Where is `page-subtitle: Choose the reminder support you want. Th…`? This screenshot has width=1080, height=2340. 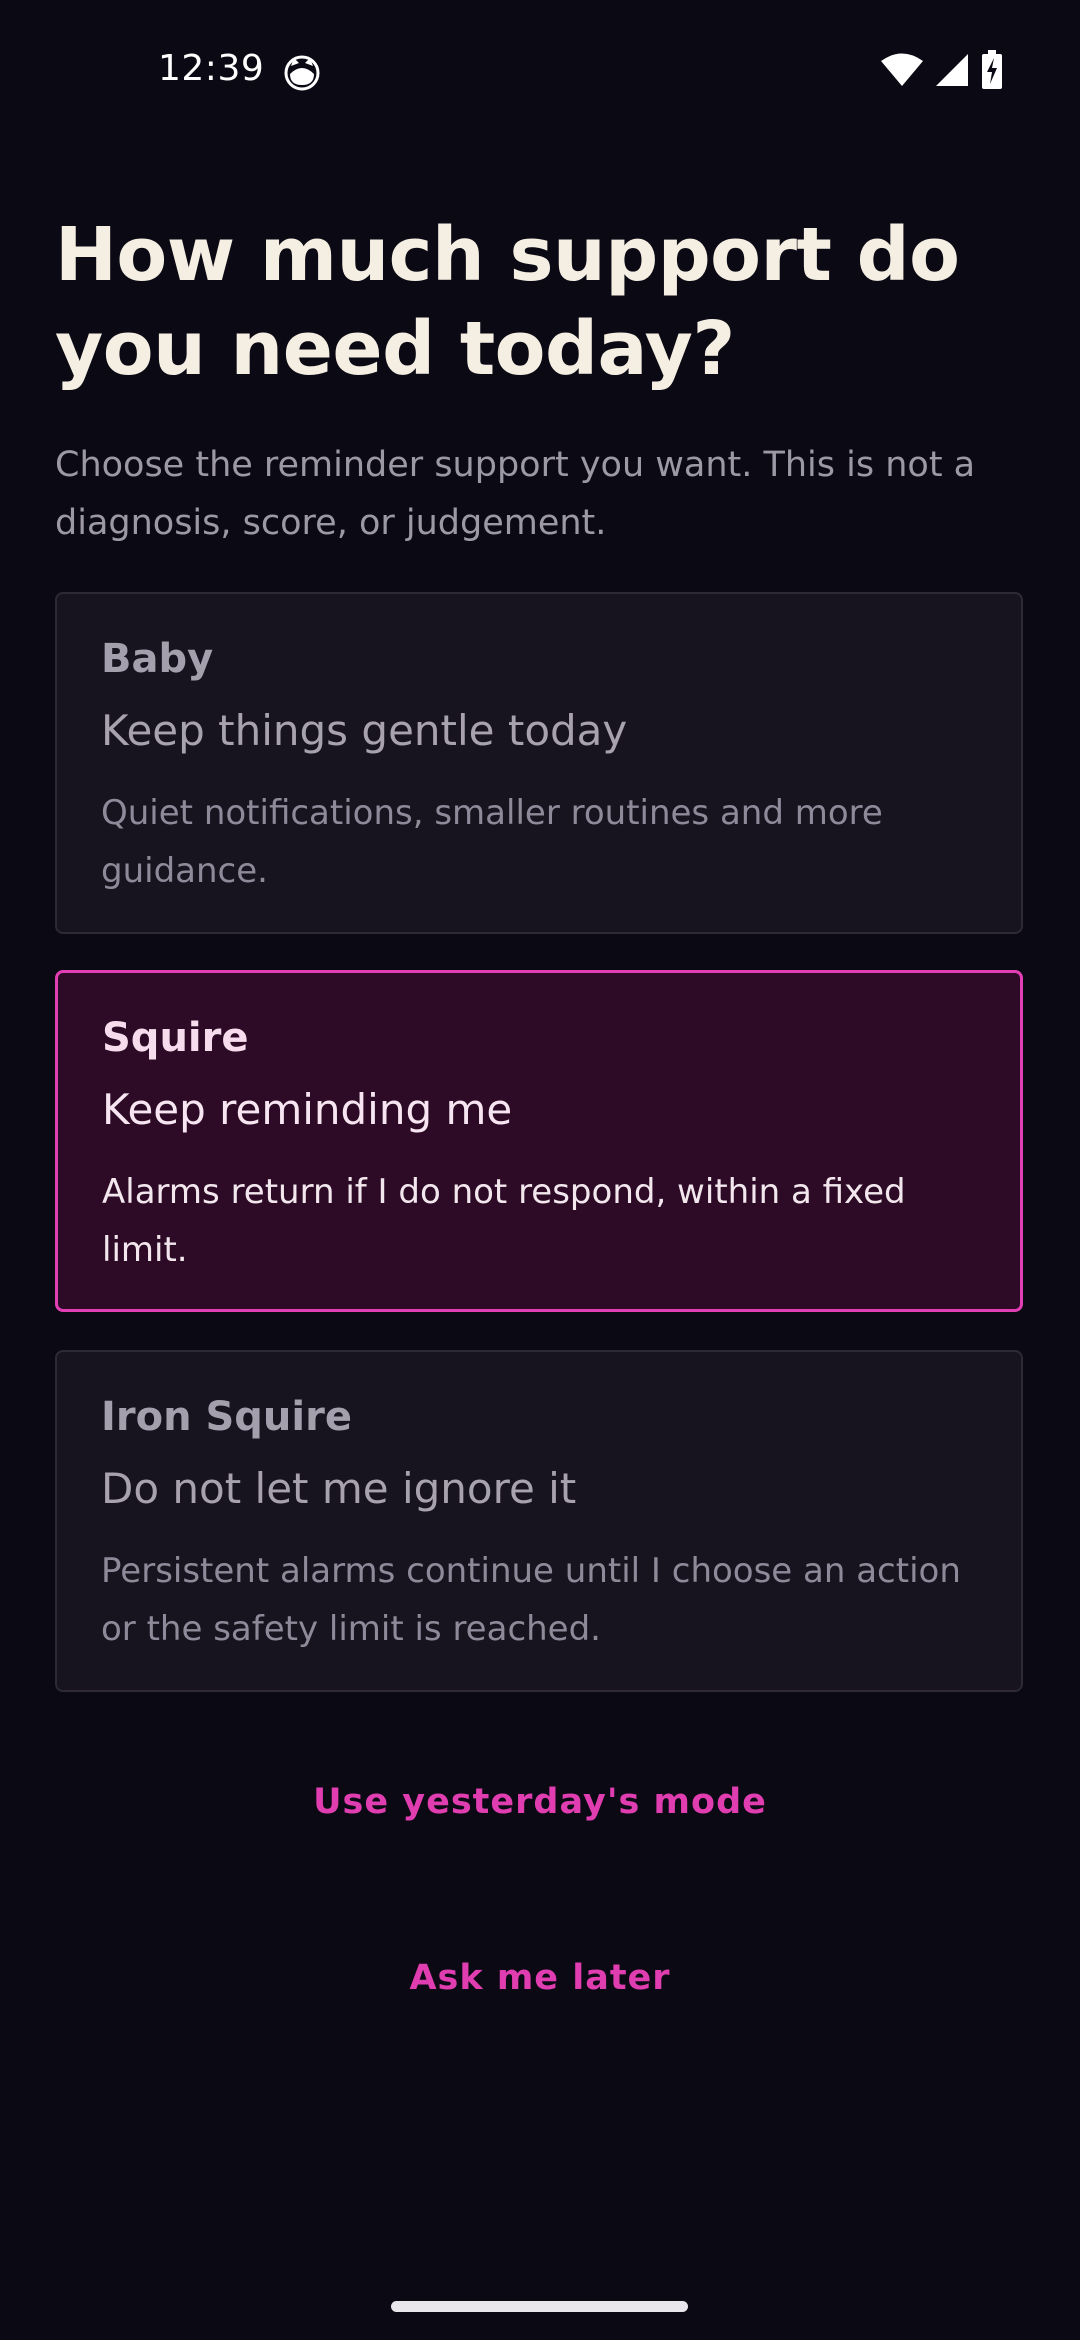
page-subtitle: Choose the reminder support you want. Th… is located at coordinates (515, 494).